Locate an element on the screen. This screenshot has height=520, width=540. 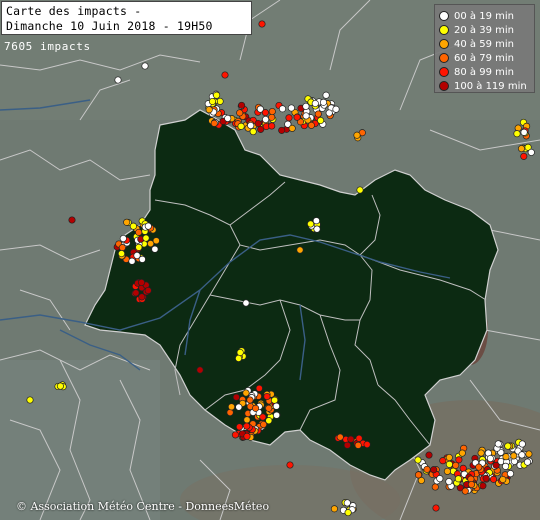
map-title: Carte des impacts - is located at coordinates (74, 11).